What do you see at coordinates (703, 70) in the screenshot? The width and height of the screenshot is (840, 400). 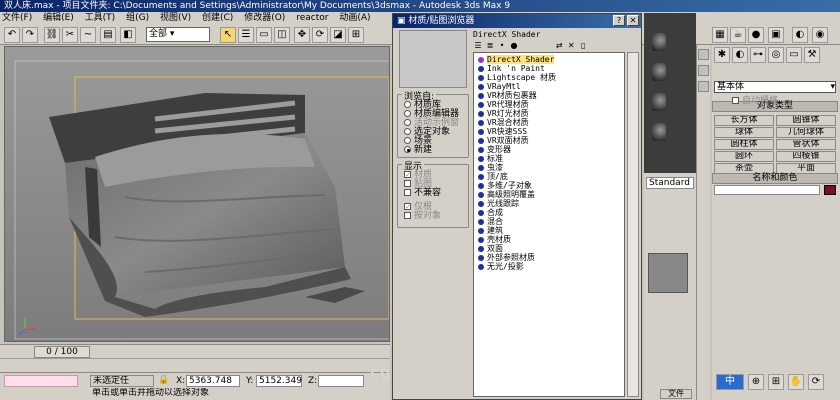 I see `backlight-icon` at bounding box center [703, 70].